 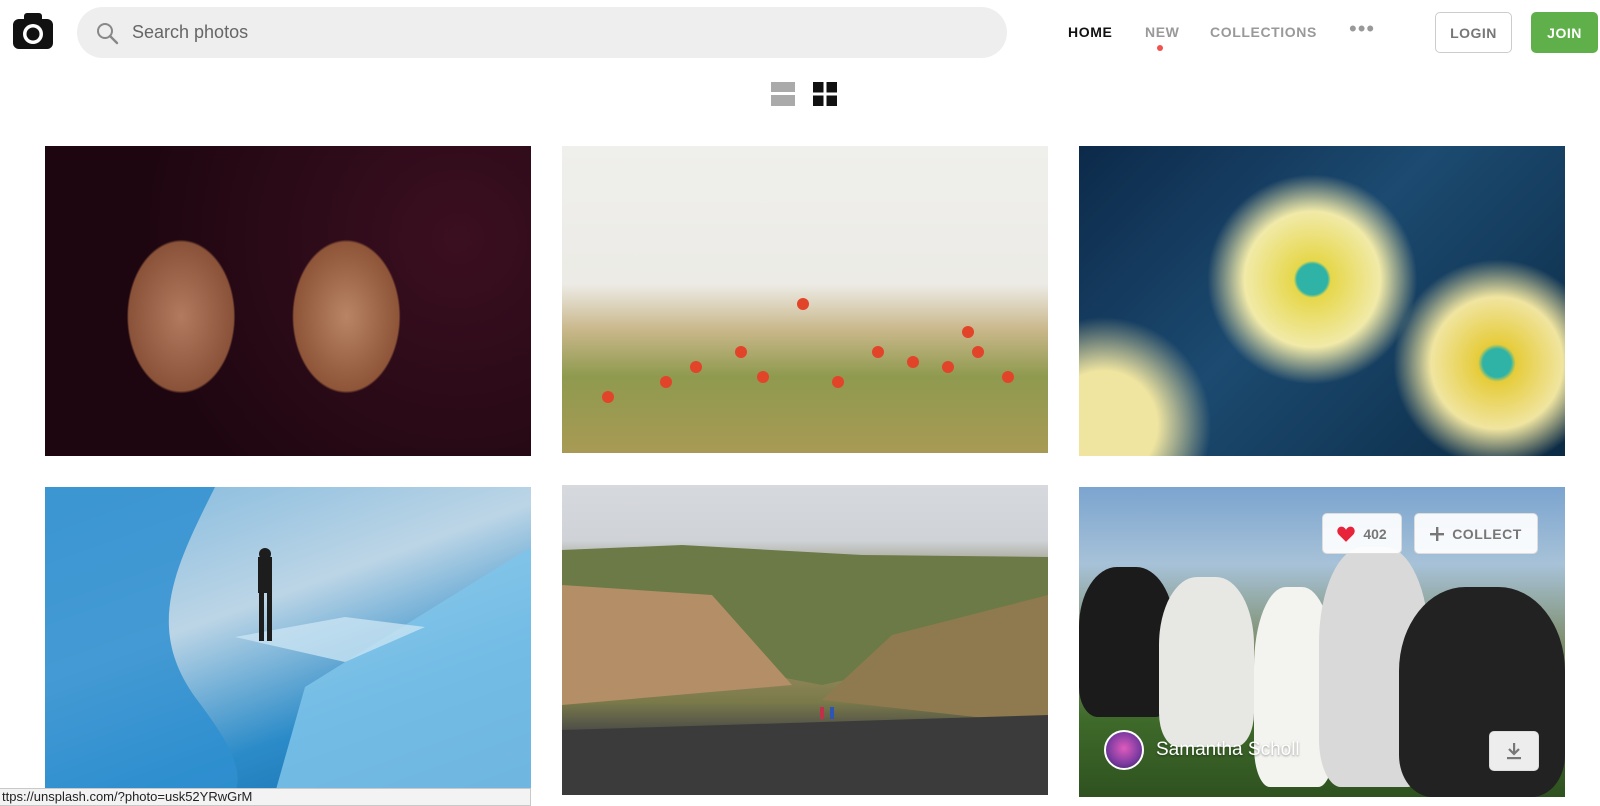 I want to click on collect-button: COLLECT, so click(x=1476, y=533).